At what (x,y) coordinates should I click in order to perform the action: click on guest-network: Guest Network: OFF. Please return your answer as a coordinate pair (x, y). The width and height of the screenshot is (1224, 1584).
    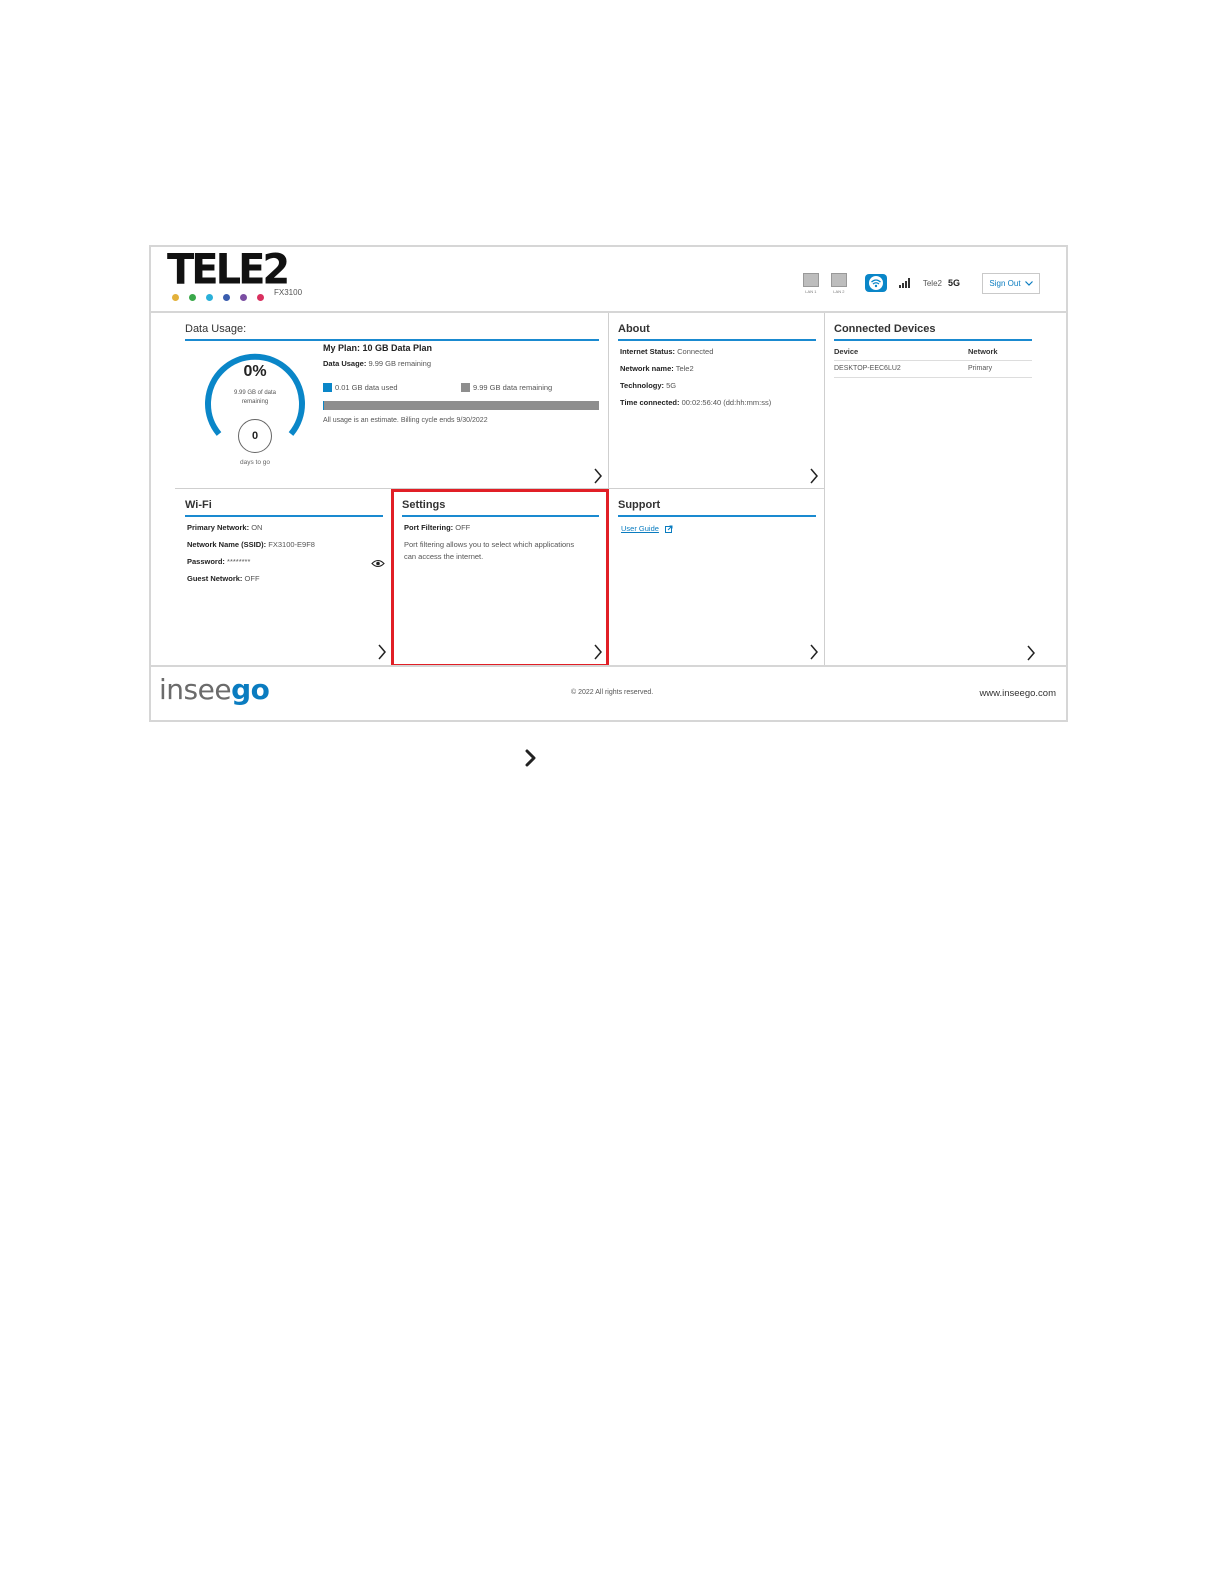
    Looking at the image, I should click on (223, 578).